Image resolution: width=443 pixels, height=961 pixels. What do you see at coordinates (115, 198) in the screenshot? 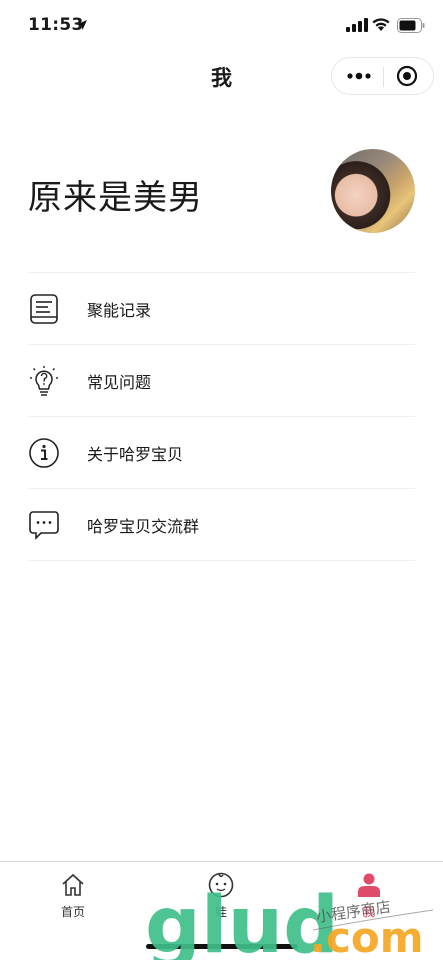
I see `profile-name: 原来是美男` at bounding box center [115, 198].